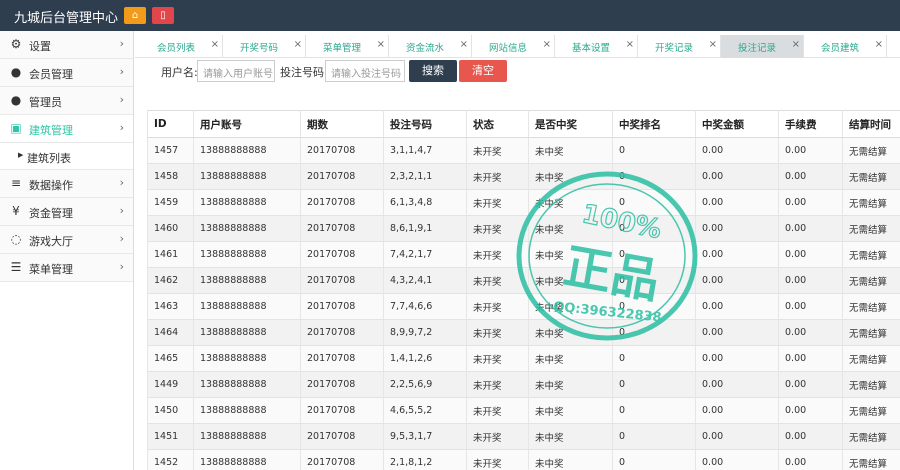 The width and height of the screenshot is (900, 470). Describe the element at coordinates (170, 332) in the screenshot. I see `table-cell: 1464` at that location.